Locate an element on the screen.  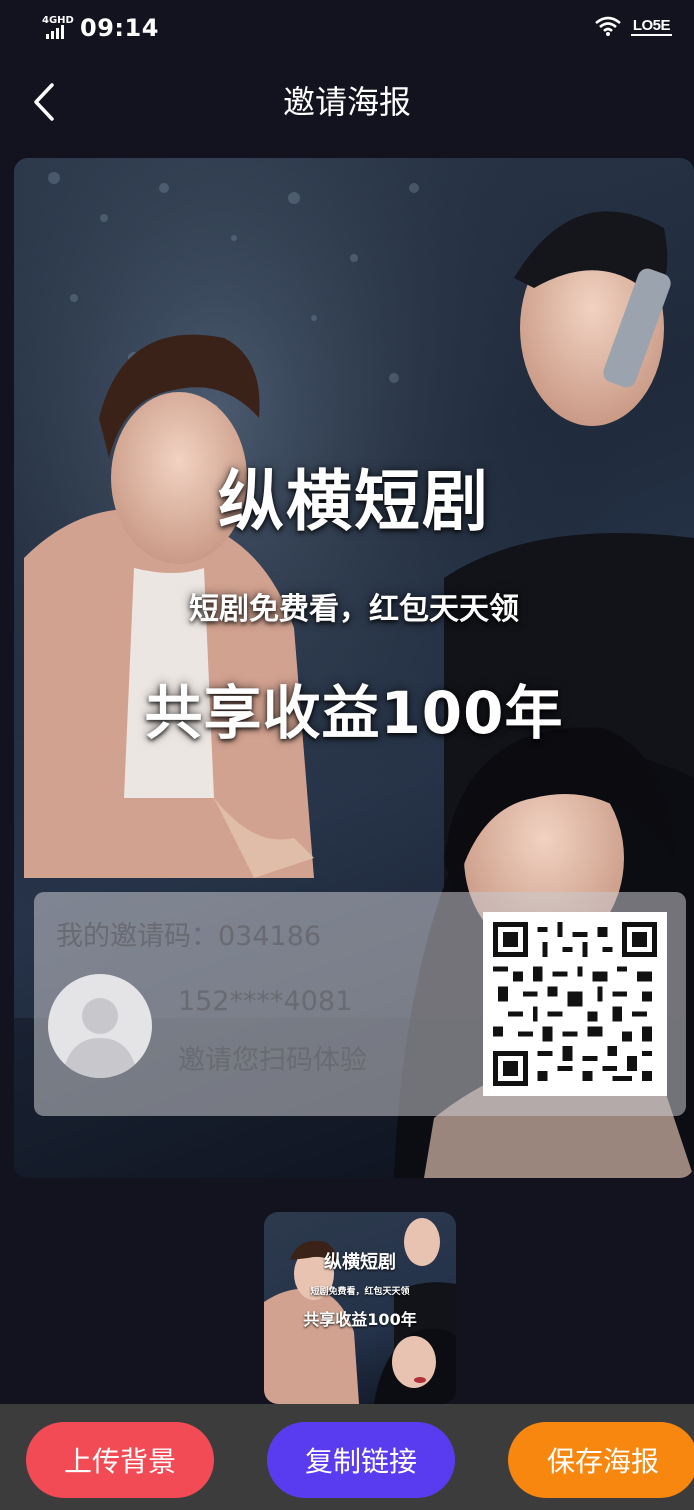
invite-hint: 邀请您扫码体验 is located at coordinates (272, 1060).